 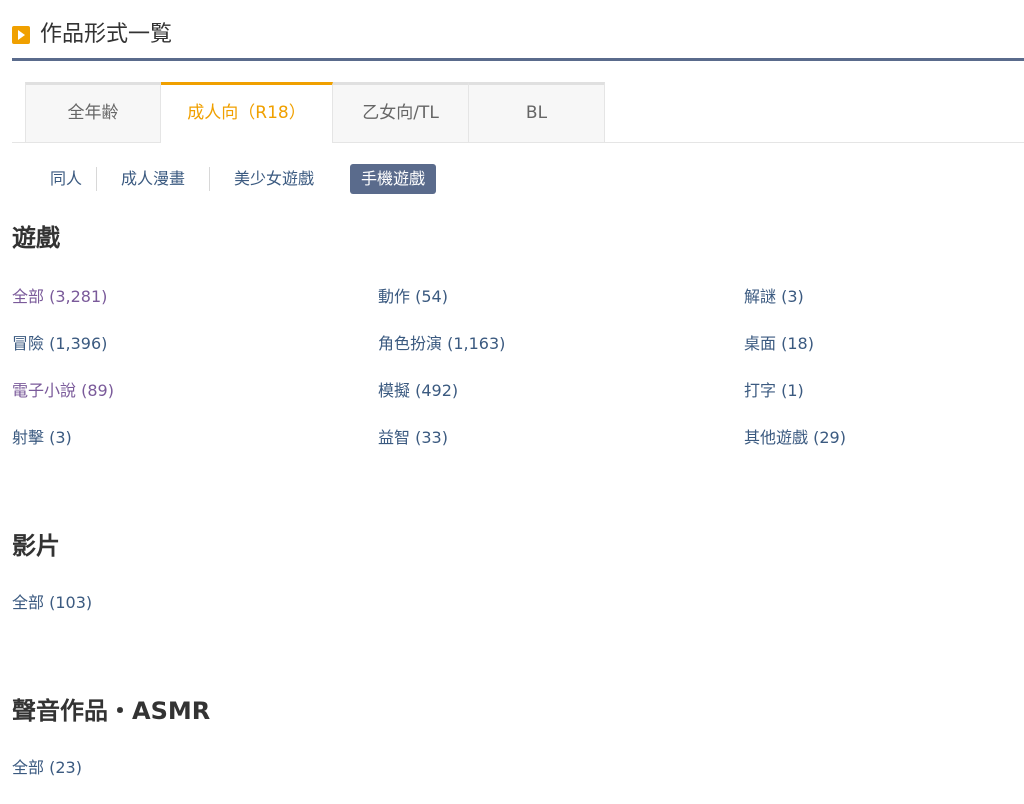 I want to click on subnav-bishoujo-games: 美少女遊戲, so click(x=274, y=179).